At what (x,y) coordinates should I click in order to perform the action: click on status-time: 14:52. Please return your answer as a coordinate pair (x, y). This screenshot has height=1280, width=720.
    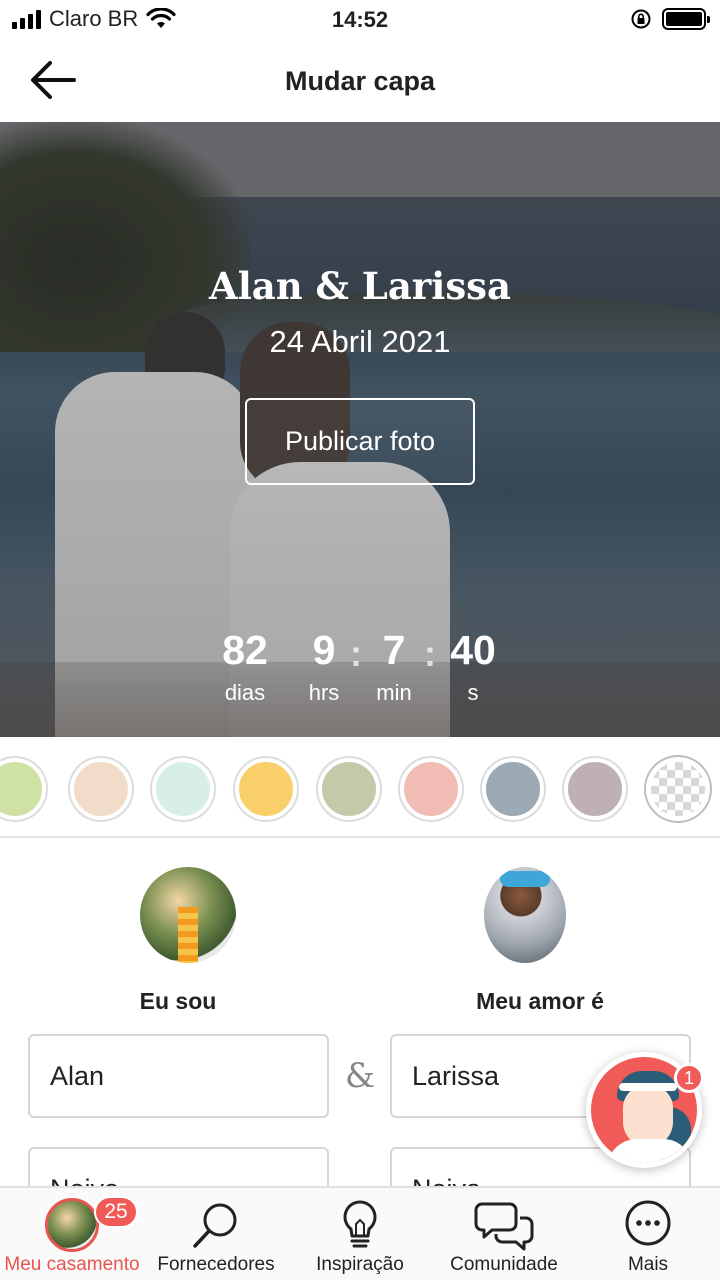
    Looking at the image, I should click on (360, 19).